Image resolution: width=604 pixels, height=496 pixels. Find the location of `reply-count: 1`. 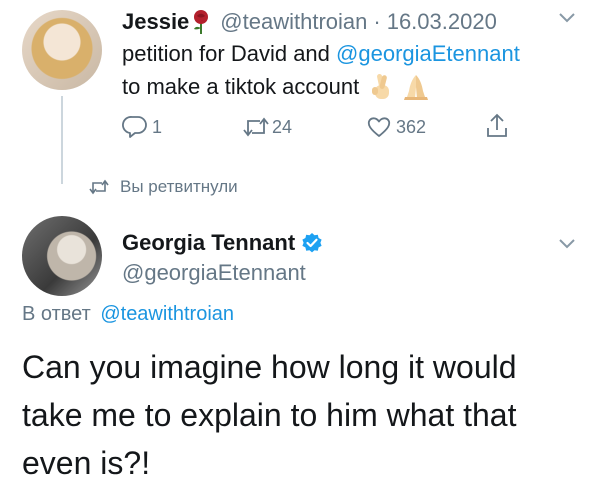

reply-count: 1 is located at coordinates (157, 126).